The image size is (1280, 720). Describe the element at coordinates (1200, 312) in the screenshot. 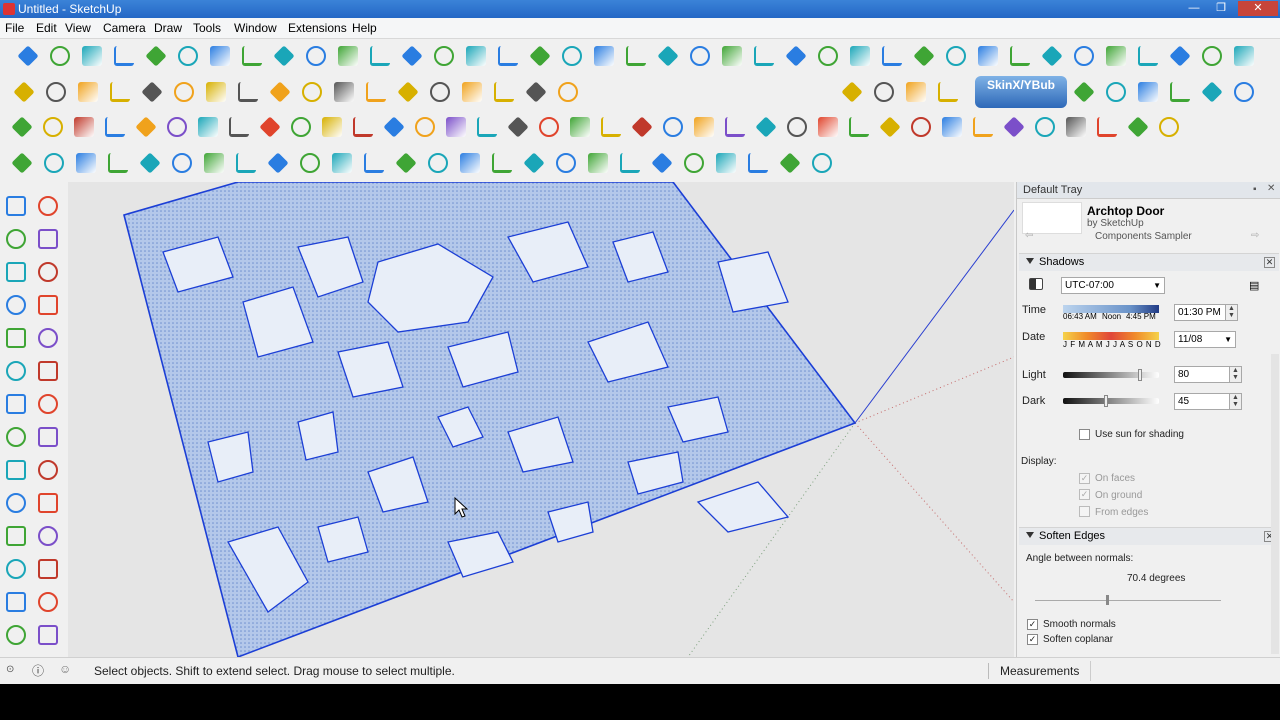

I see `time-input: 01:30 PM` at that location.